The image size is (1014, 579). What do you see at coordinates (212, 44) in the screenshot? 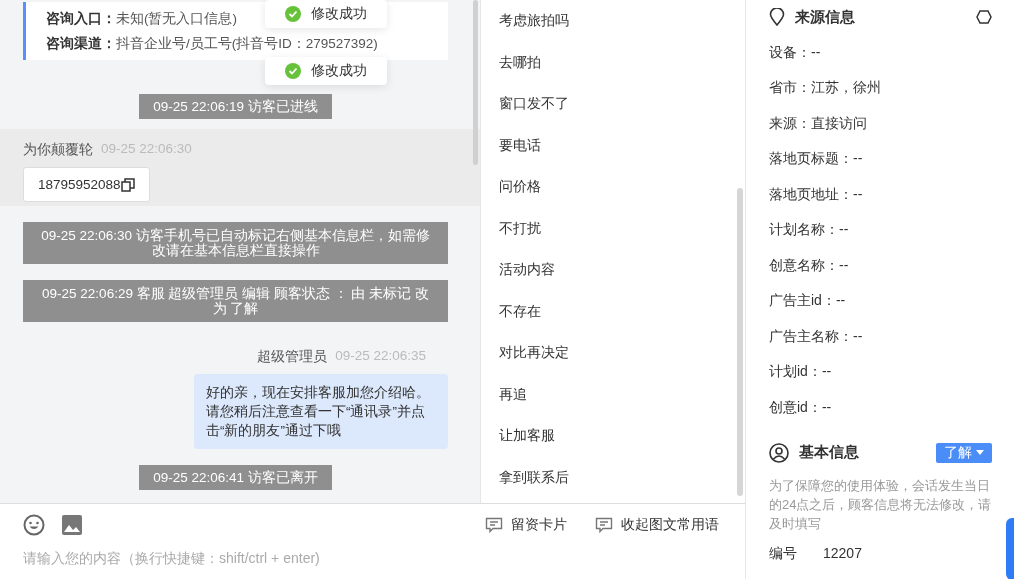
I see `info-line: 咨询渠道：抖音企业号/员工号(抖音号ID：279527392)` at bounding box center [212, 44].